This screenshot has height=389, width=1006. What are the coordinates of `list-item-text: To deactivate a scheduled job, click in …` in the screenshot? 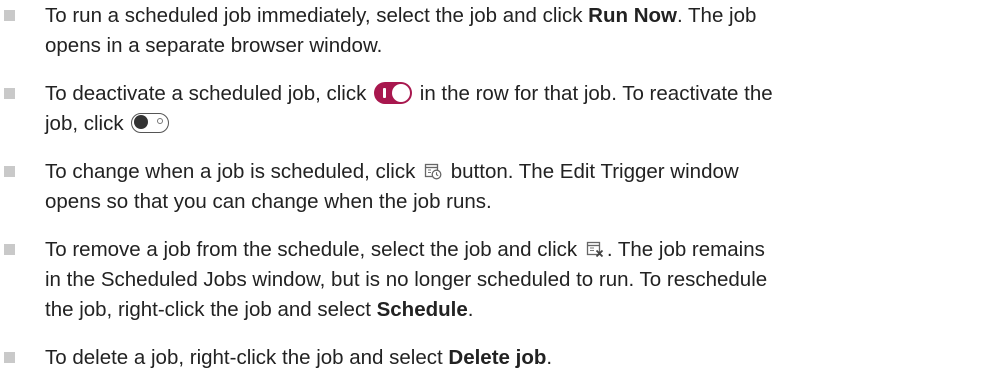 It's located at (522, 109).